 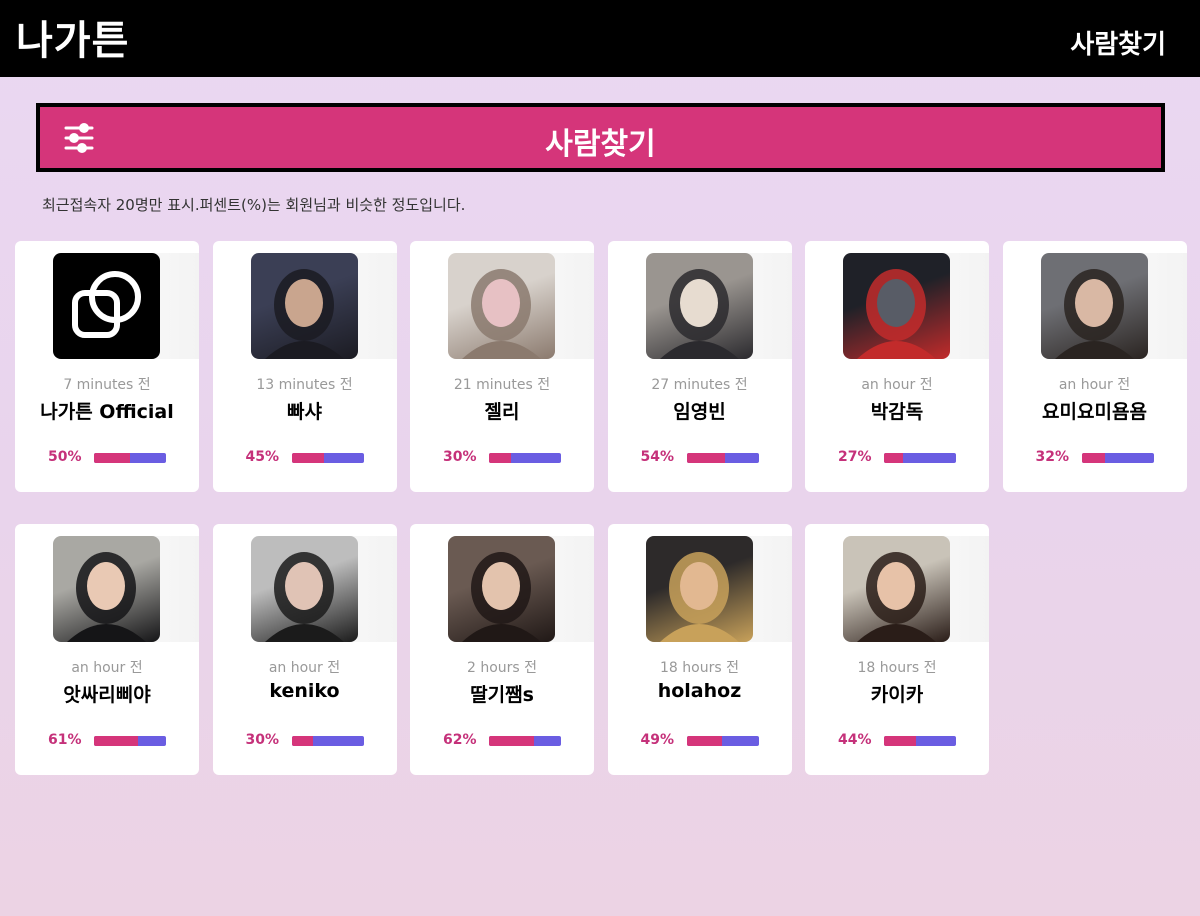 I want to click on user-nickname: 임영빈, so click(x=700, y=410).